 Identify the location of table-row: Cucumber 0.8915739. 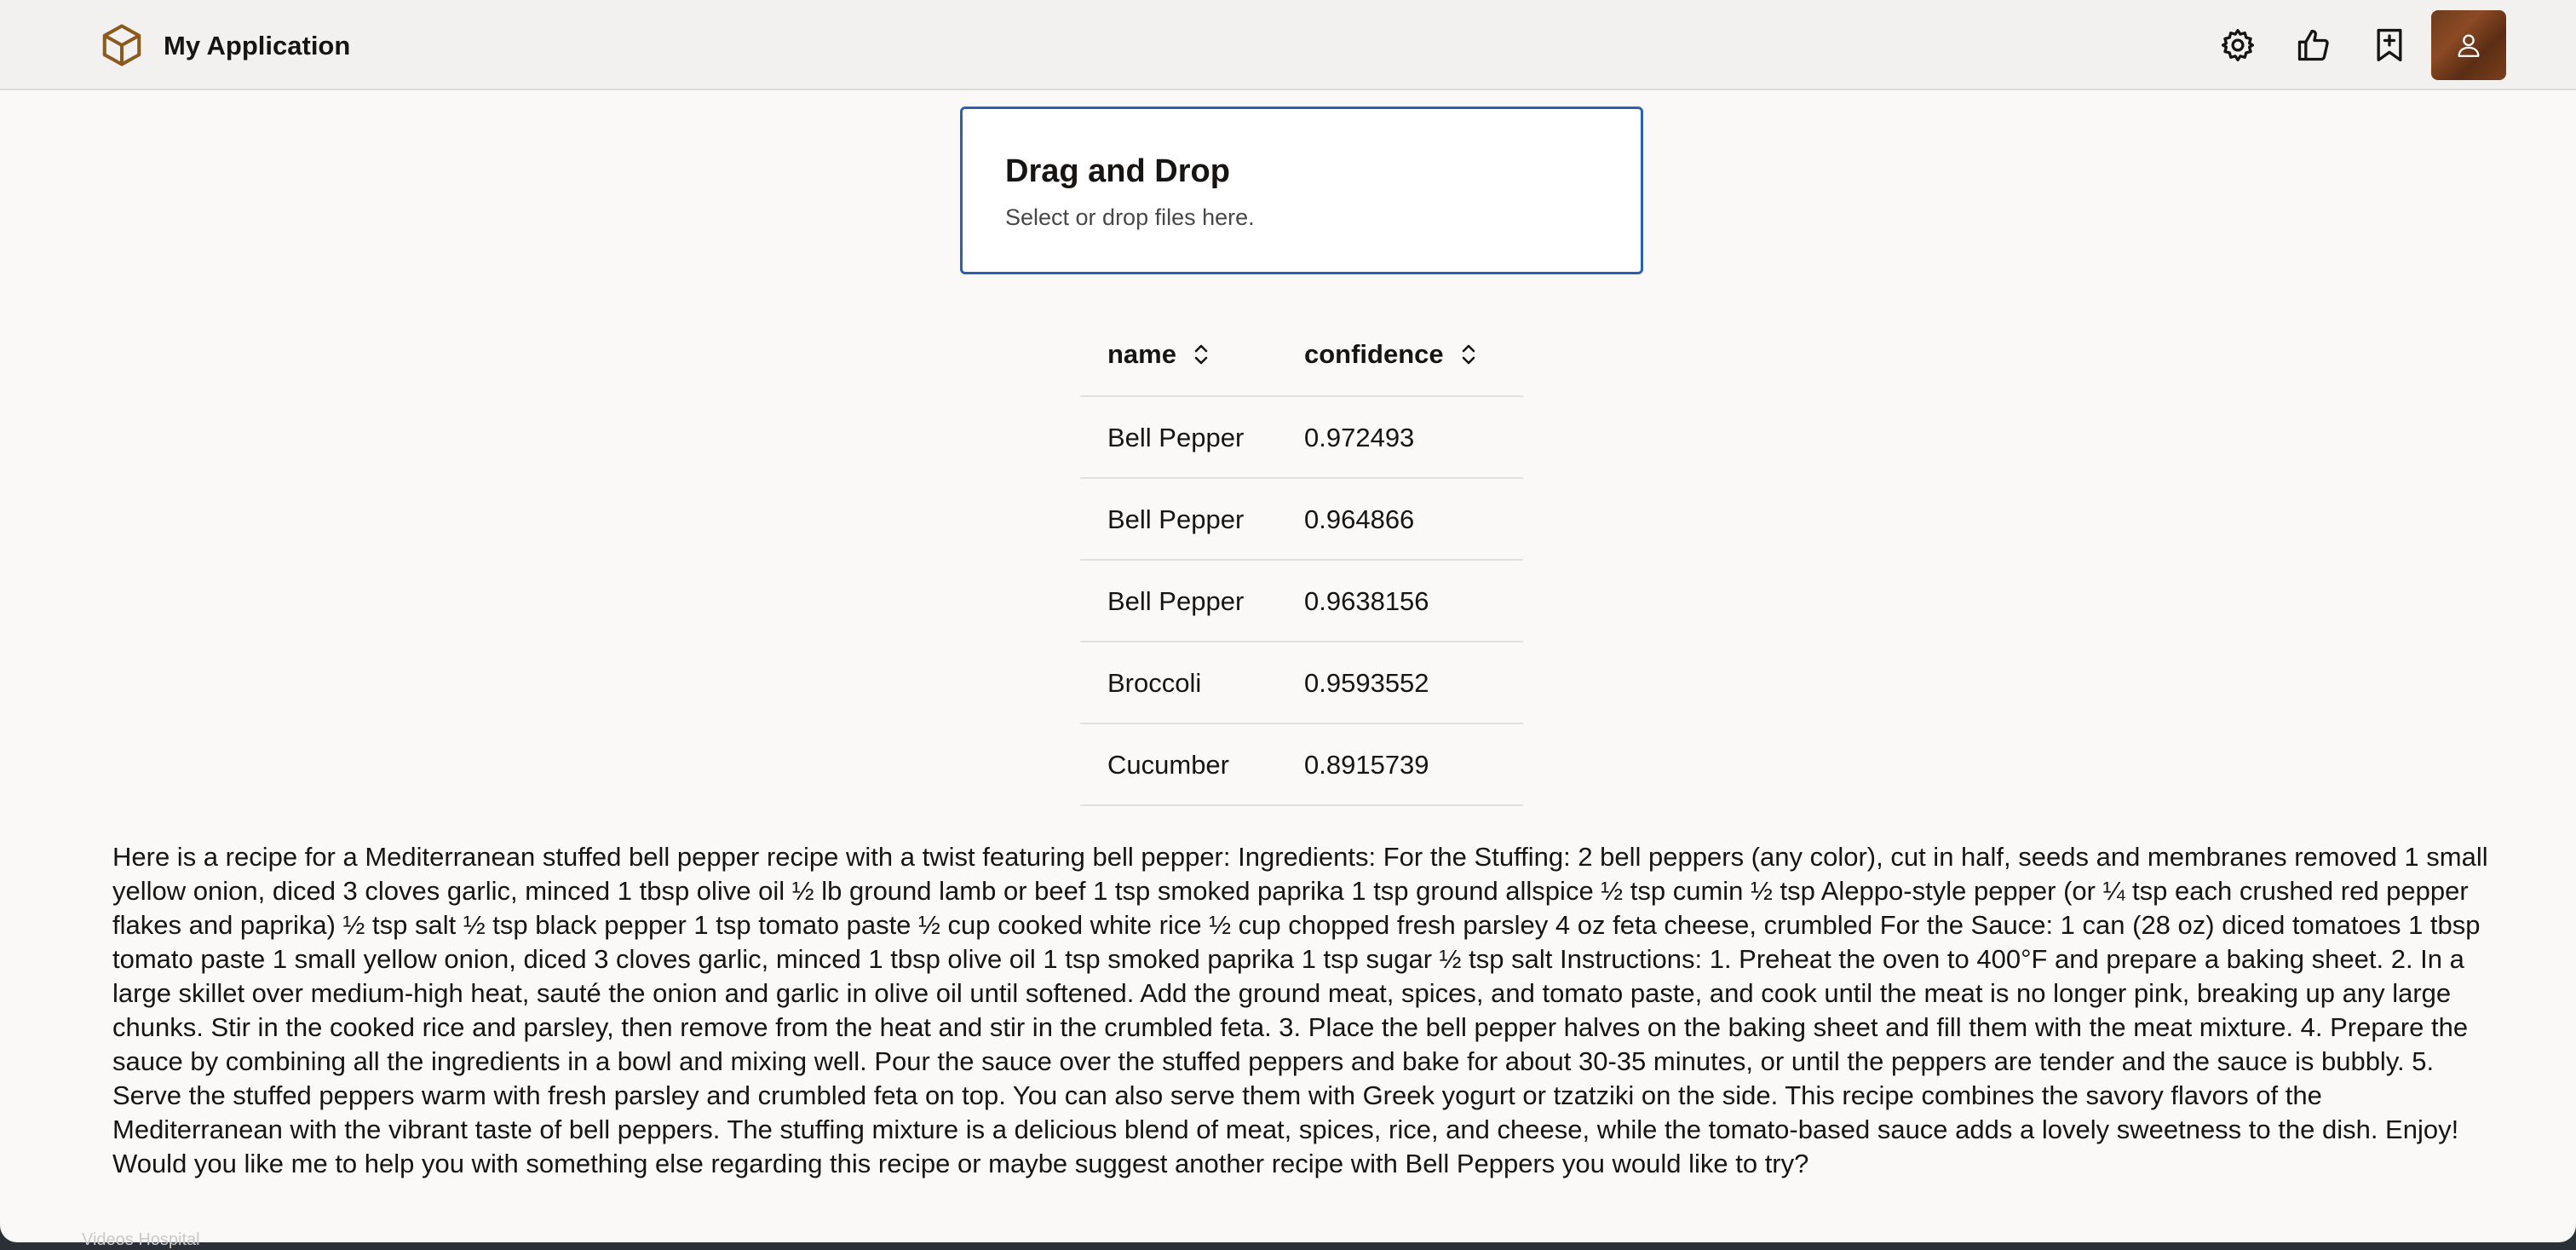
(1302, 765).